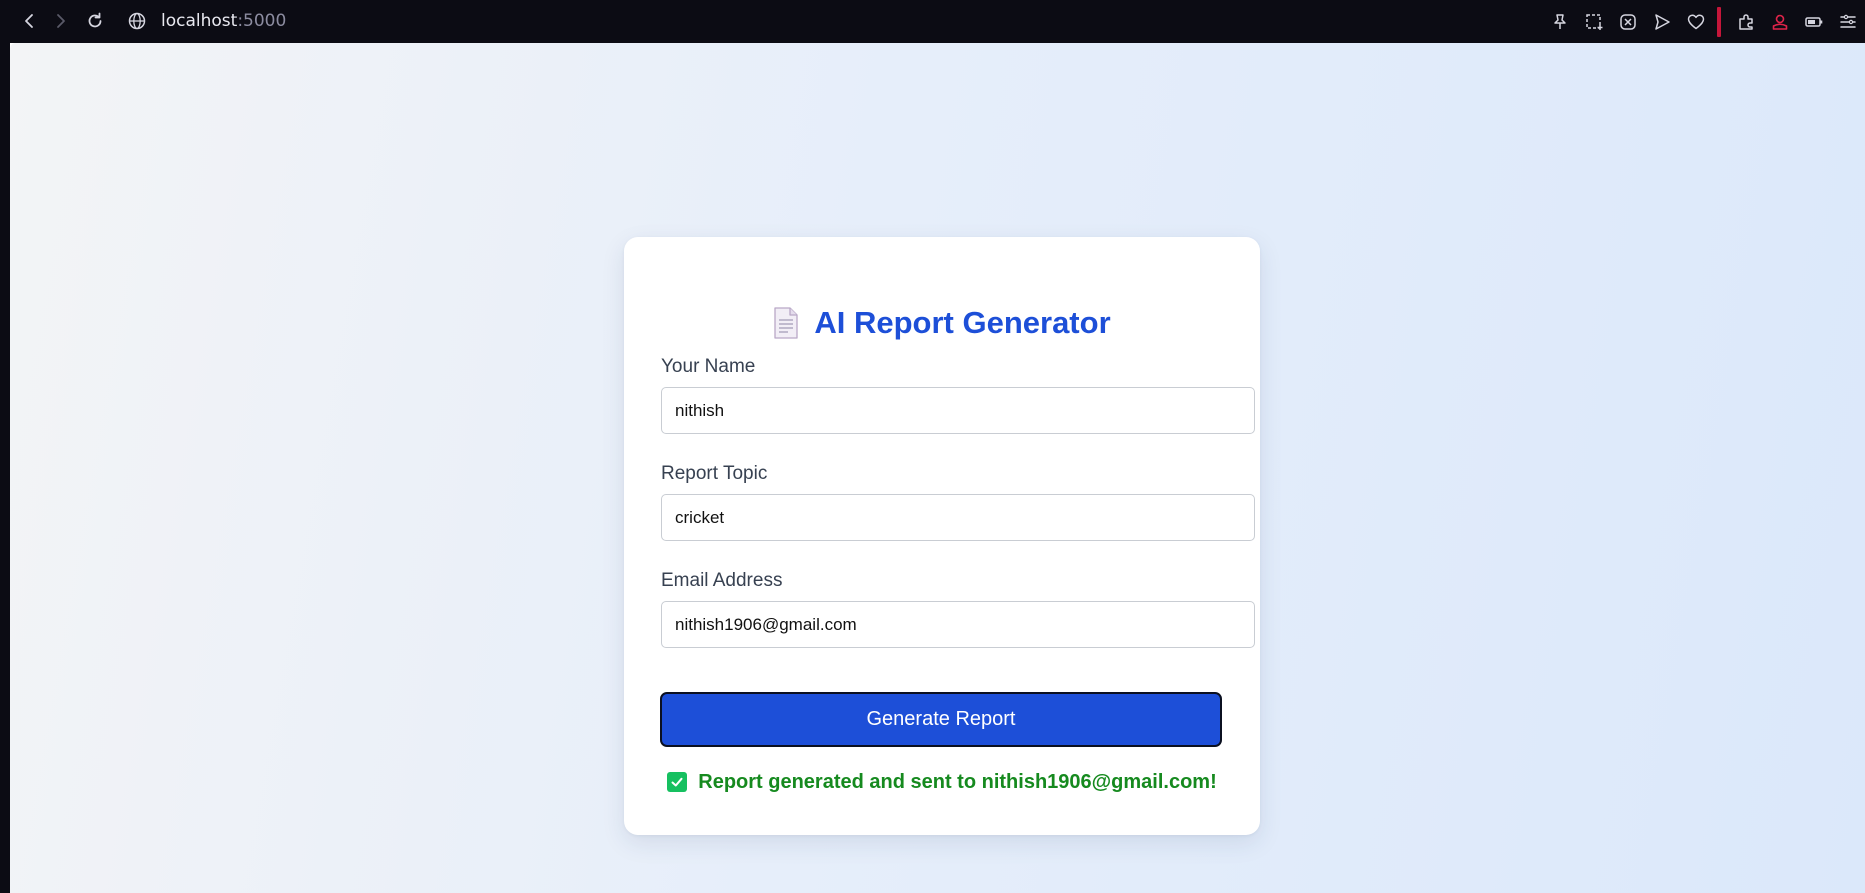  Describe the element at coordinates (1848, 22) in the screenshot. I see `menu-icon` at that location.